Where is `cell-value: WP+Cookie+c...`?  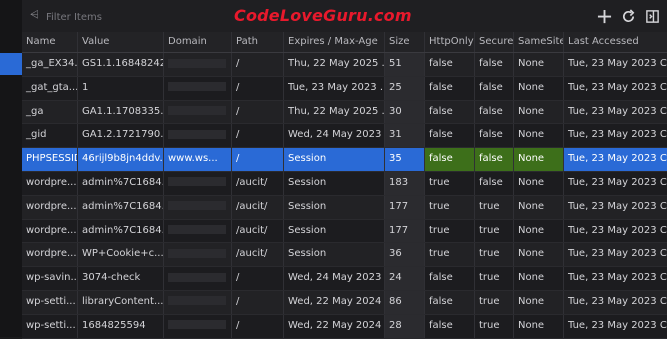
cell-value: WP+Cookie+c... is located at coordinates (121, 255).